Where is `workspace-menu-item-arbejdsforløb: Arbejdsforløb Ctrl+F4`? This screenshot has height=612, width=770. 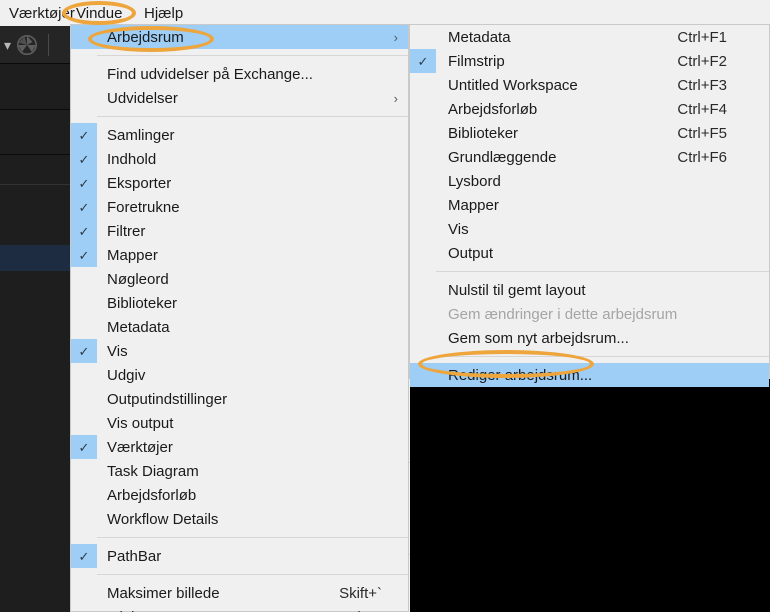
workspace-menu-item-arbejdsforløb: Arbejdsforløb Ctrl+F4 is located at coordinates (589, 109).